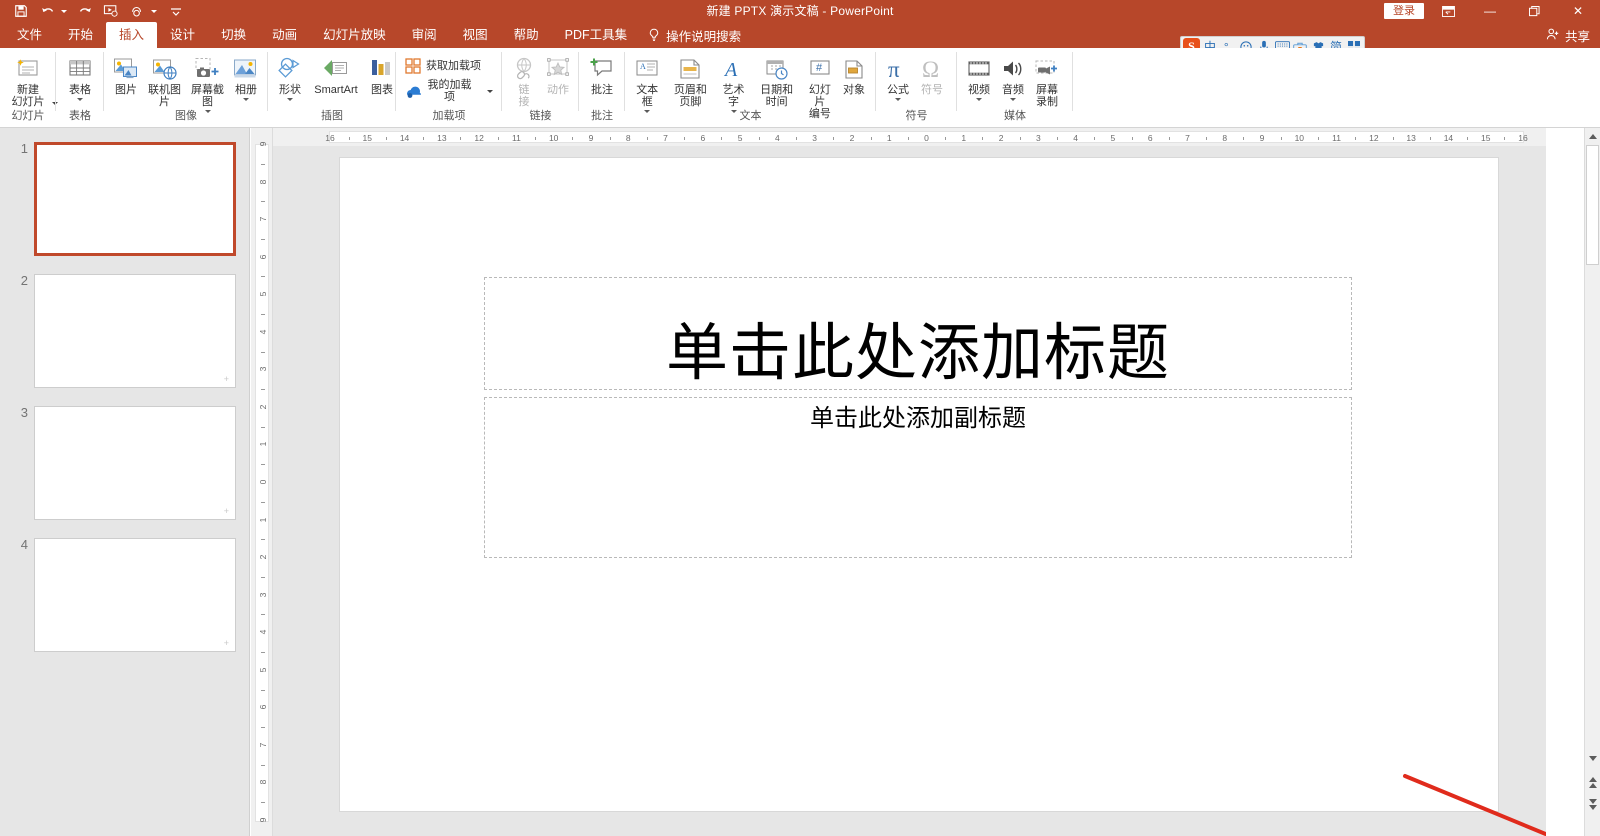 The image size is (1600, 836). I want to click on tab-view: 视图, so click(475, 35).